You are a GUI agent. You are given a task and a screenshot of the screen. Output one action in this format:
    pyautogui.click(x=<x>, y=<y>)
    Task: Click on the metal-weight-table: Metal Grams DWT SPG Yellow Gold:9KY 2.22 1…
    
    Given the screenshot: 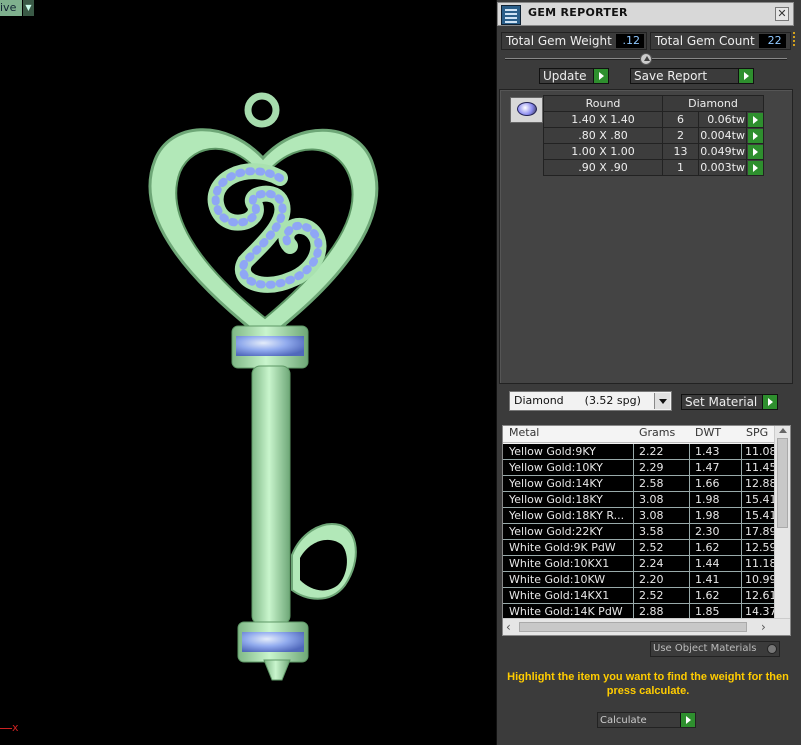 What is the action you would take?
    pyautogui.click(x=646, y=530)
    